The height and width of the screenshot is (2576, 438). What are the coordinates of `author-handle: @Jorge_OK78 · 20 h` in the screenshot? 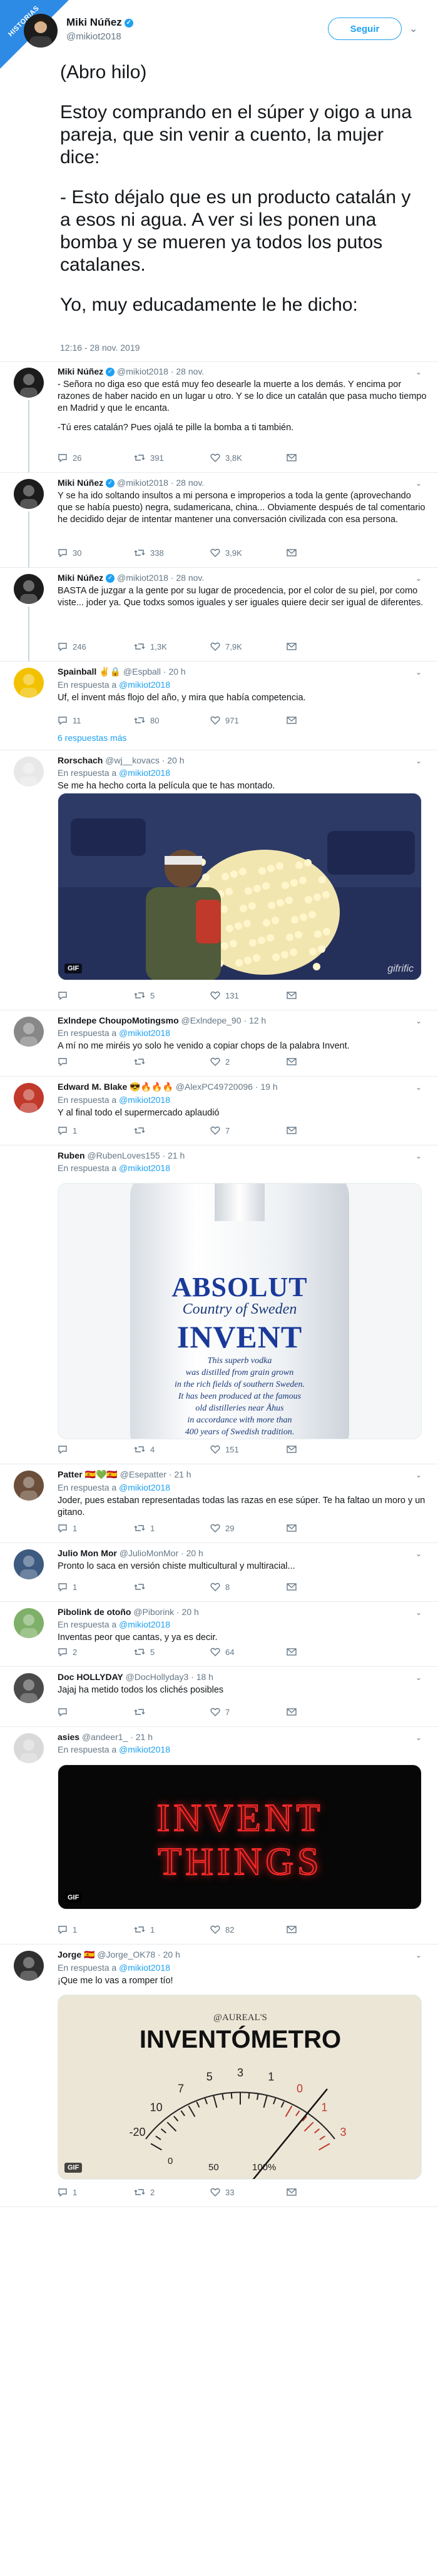 It's located at (138, 1955).